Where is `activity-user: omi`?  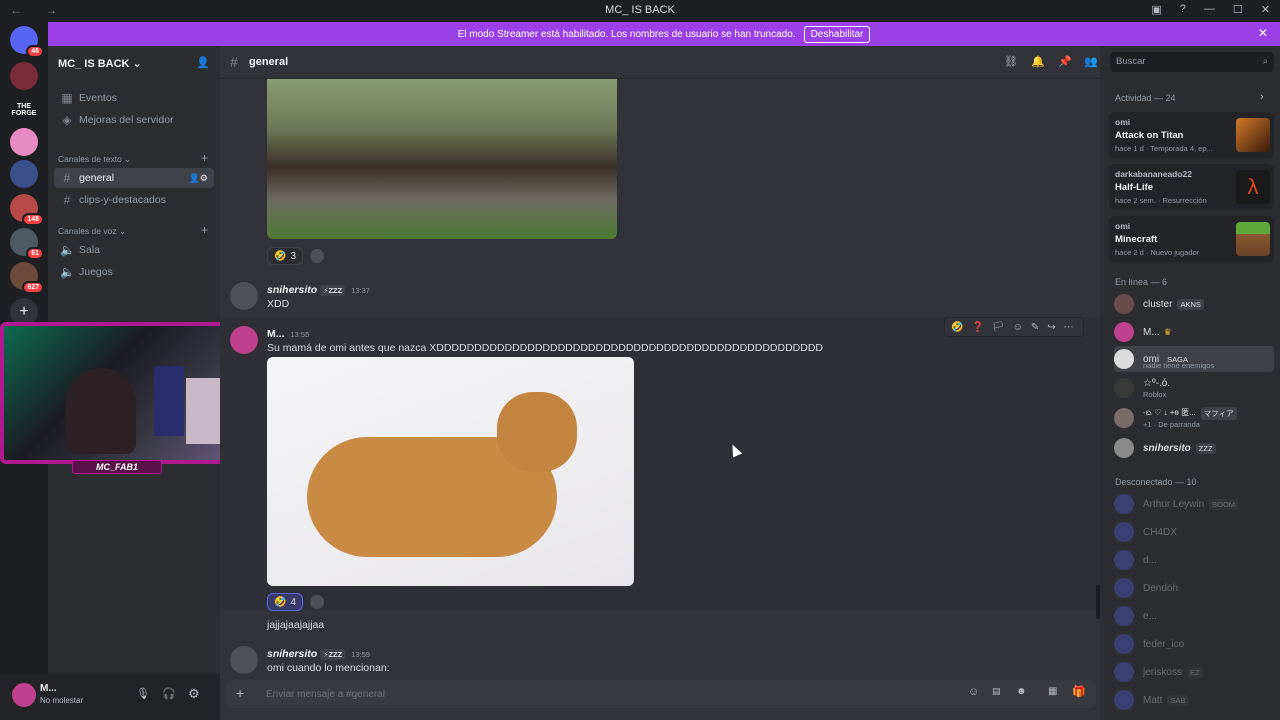 activity-user: omi is located at coordinates (1123, 122).